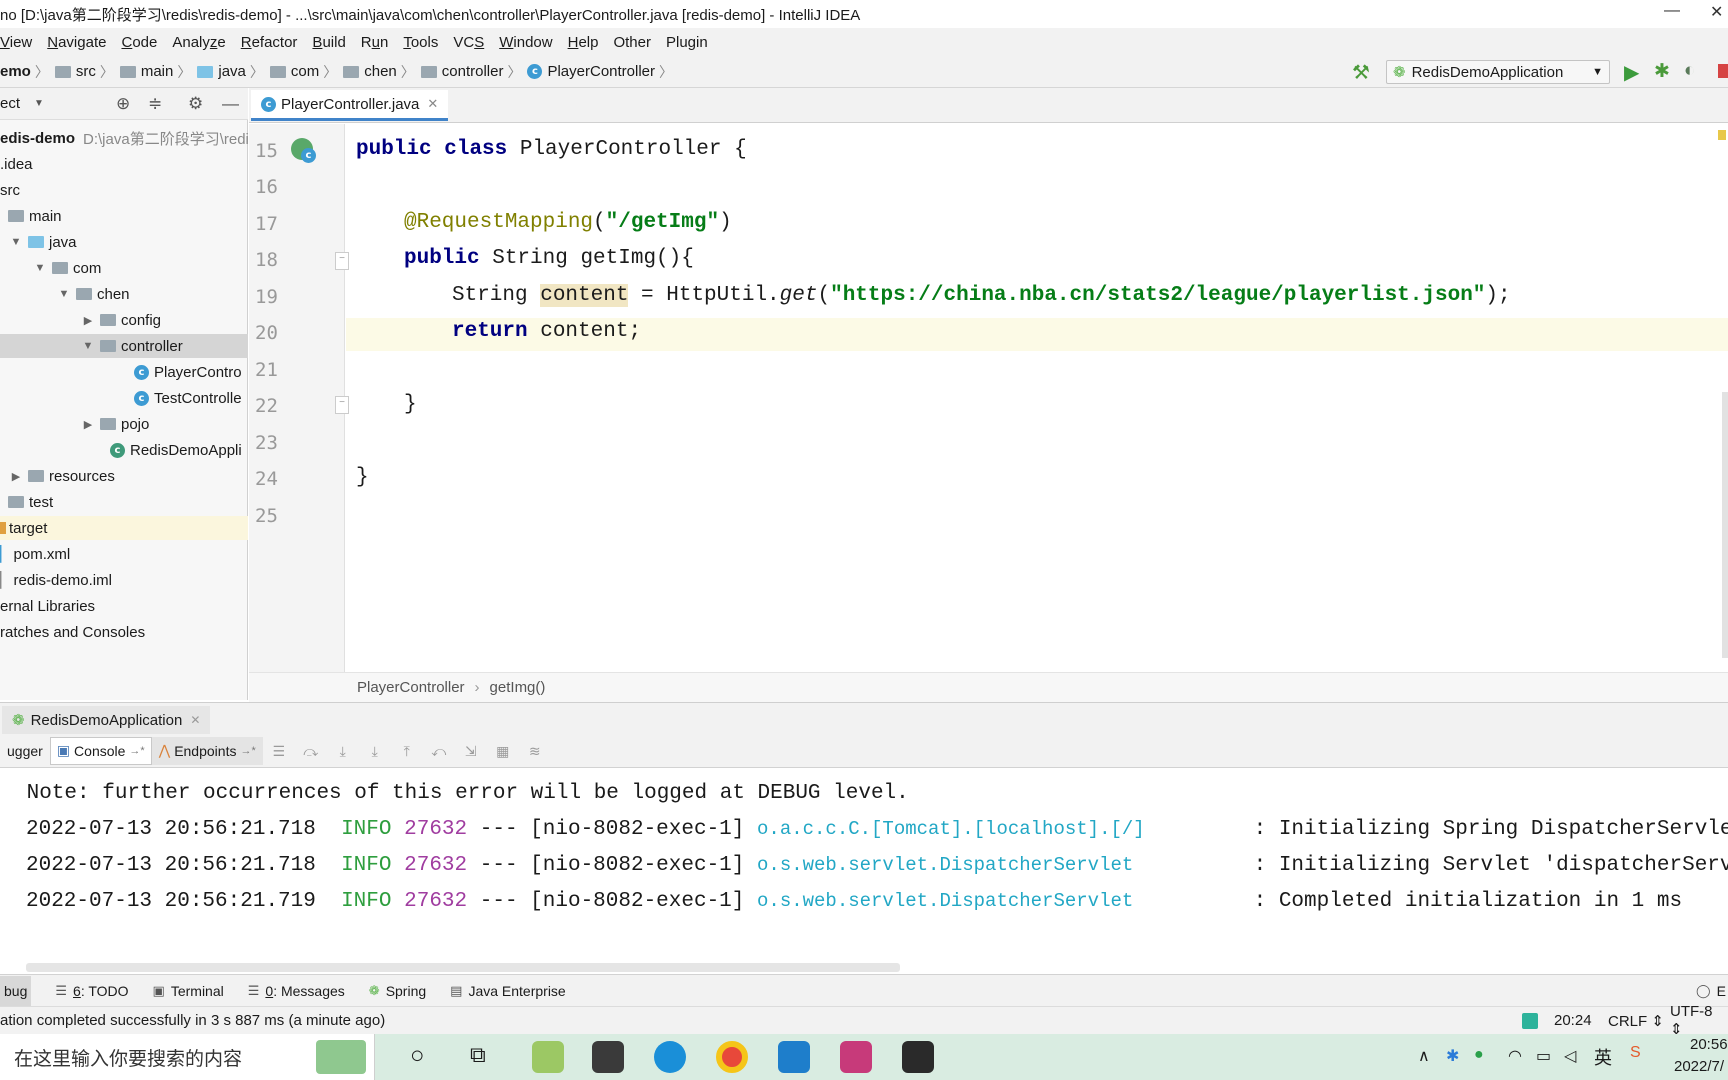 The height and width of the screenshot is (1080, 1728). What do you see at coordinates (535, 751) in the screenshot?
I see `trace-icon: ≋` at bounding box center [535, 751].